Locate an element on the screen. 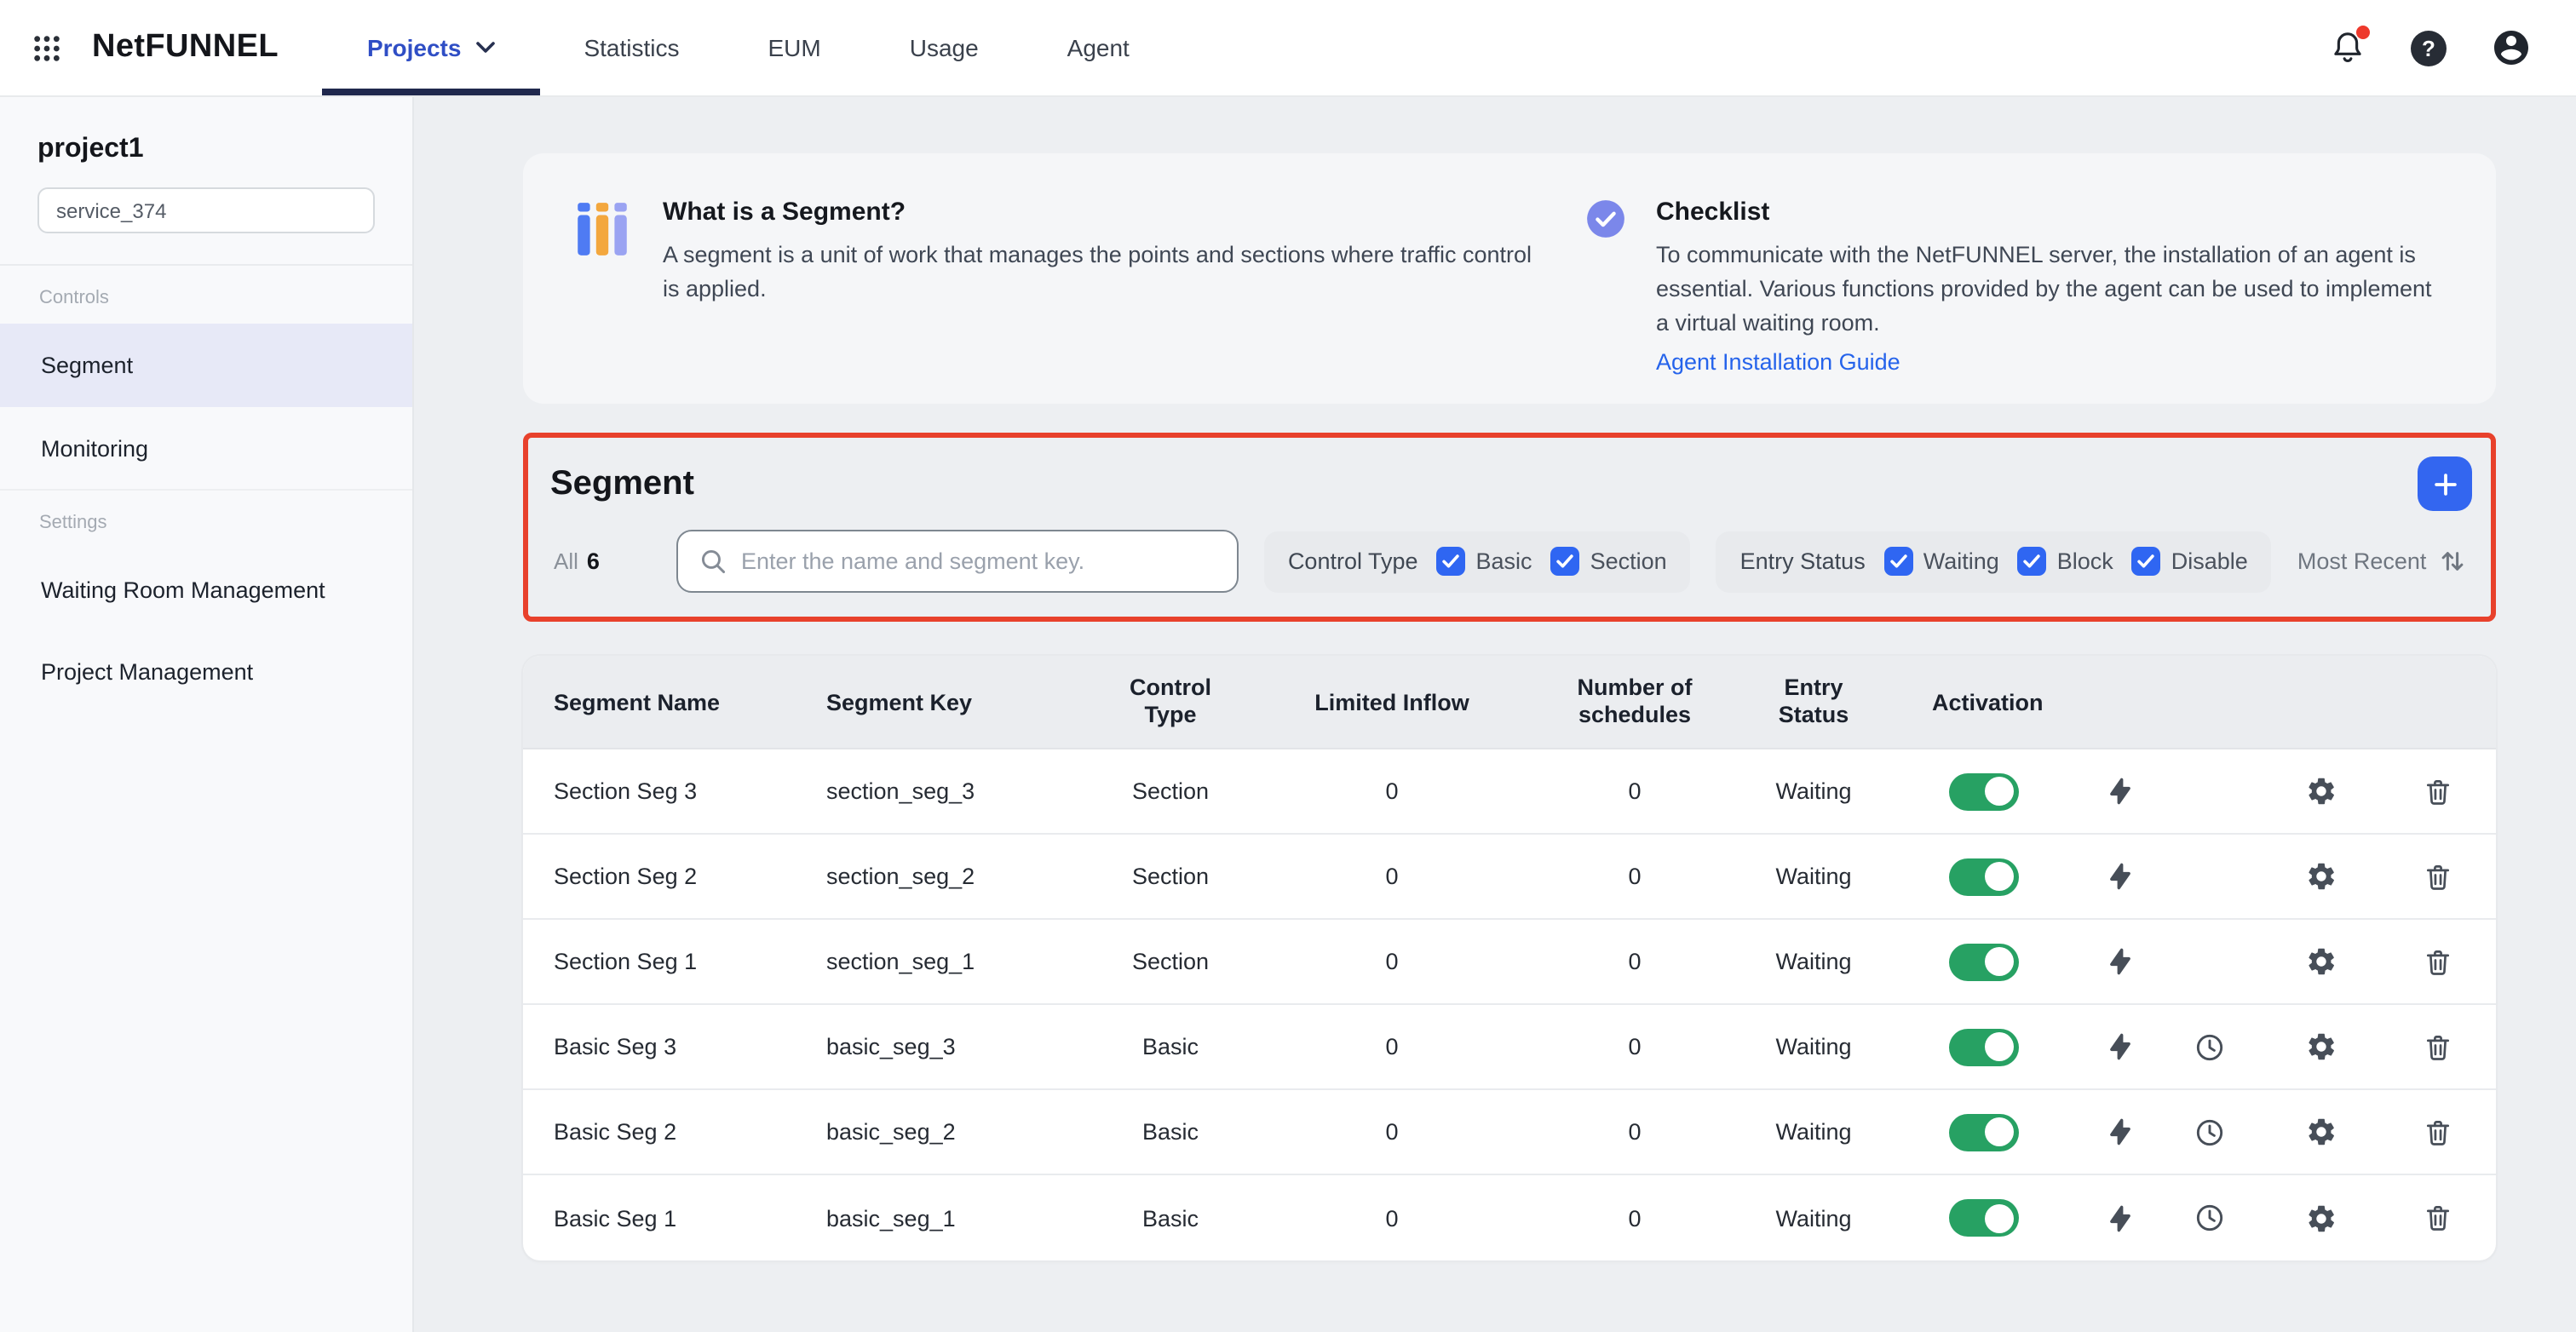 This screenshot has width=2576, height=1332. filter-option-section: Section is located at coordinates (1609, 562).